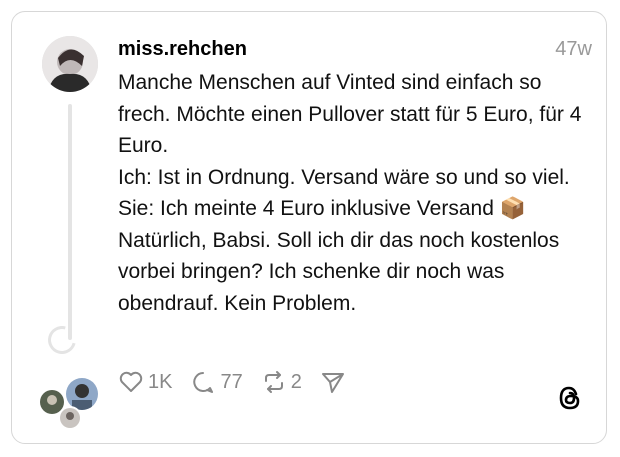 The height and width of the screenshot is (457, 620). Describe the element at coordinates (69, 403) in the screenshot. I see `reply-avatars` at that location.